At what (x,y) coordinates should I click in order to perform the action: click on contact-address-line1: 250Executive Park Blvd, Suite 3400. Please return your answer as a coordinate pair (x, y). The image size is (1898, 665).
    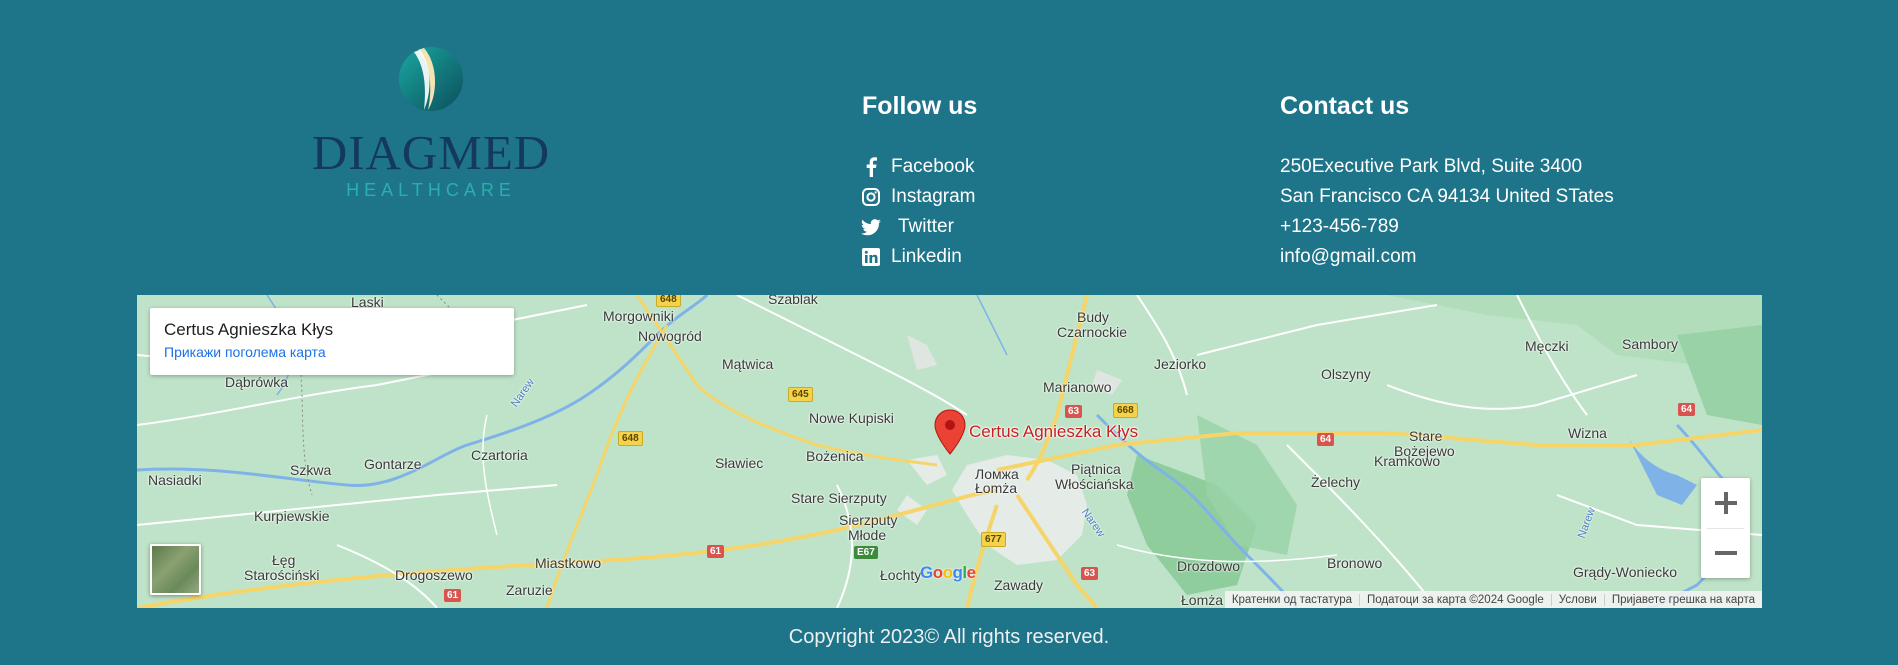
    Looking at the image, I should click on (1431, 166).